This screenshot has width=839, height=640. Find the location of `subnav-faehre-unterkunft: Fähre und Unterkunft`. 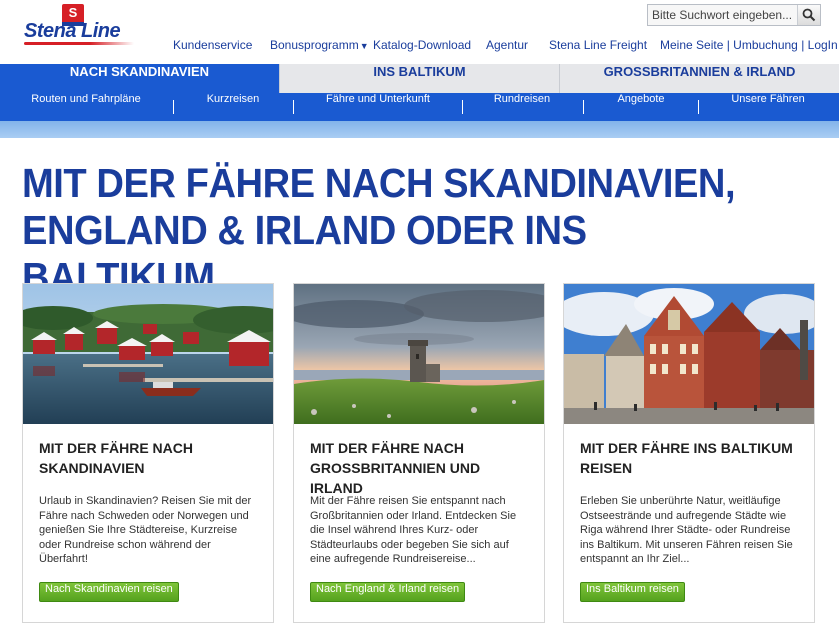

subnav-faehre-unterkunft: Fähre und Unterkunft is located at coordinates (378, 107).